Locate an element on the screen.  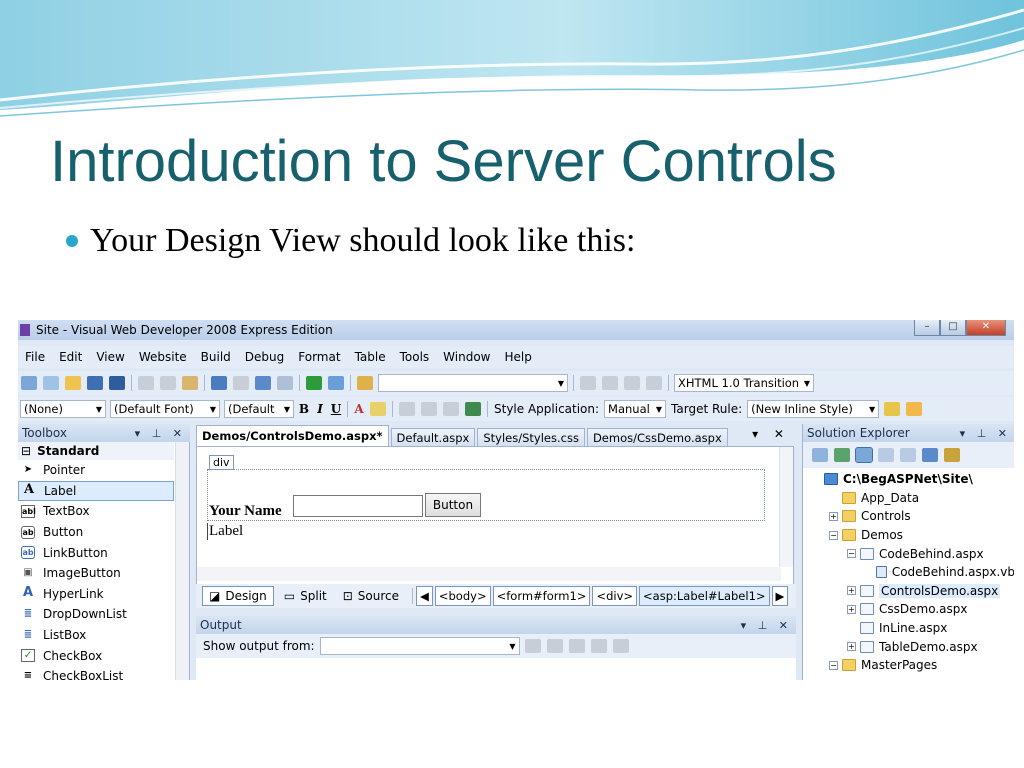
maximize-icon: □ is located at coordinates (953, 328).